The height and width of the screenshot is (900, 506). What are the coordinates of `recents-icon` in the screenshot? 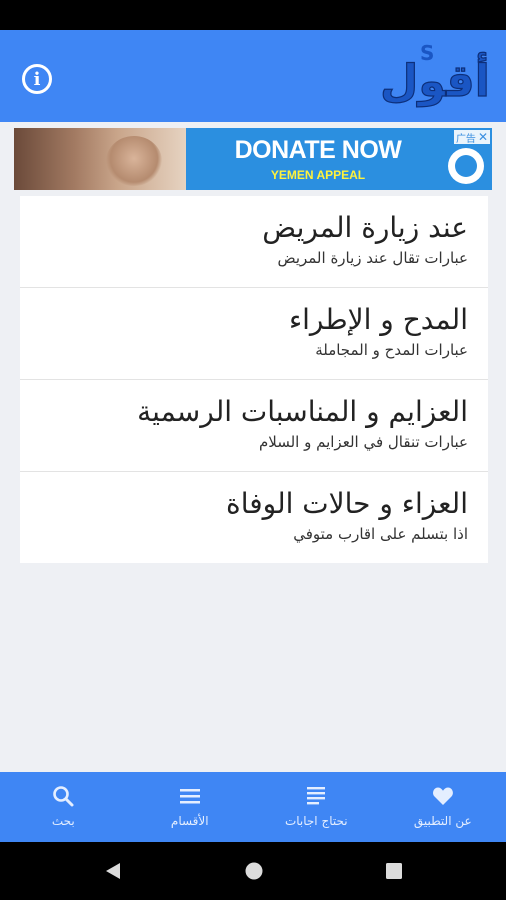 It's located at (394, 871).